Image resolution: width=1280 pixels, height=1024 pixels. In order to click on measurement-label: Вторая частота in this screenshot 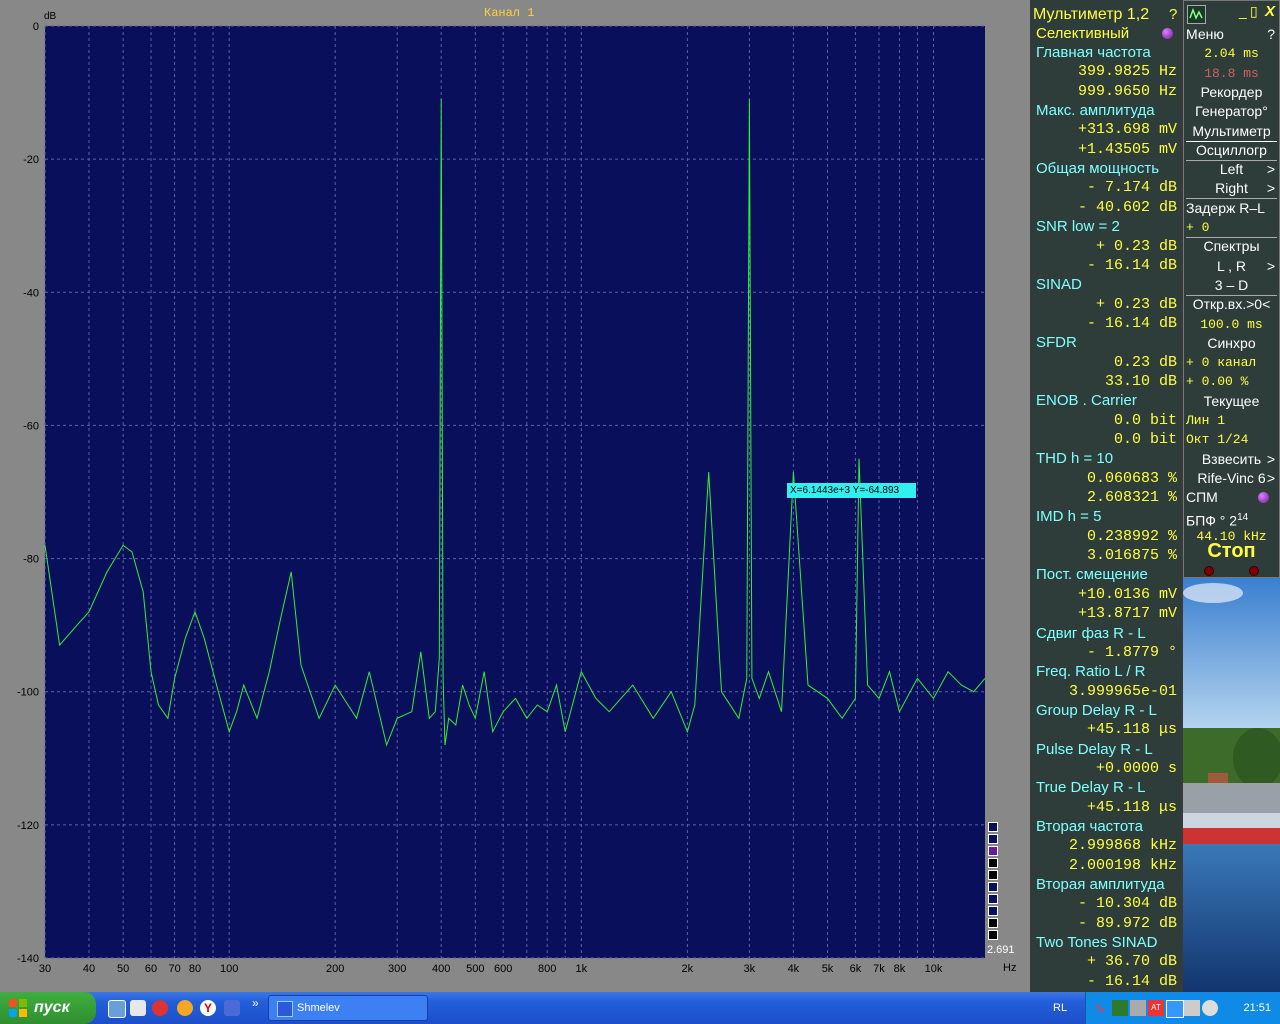, I will do `click(1108, 826)`.